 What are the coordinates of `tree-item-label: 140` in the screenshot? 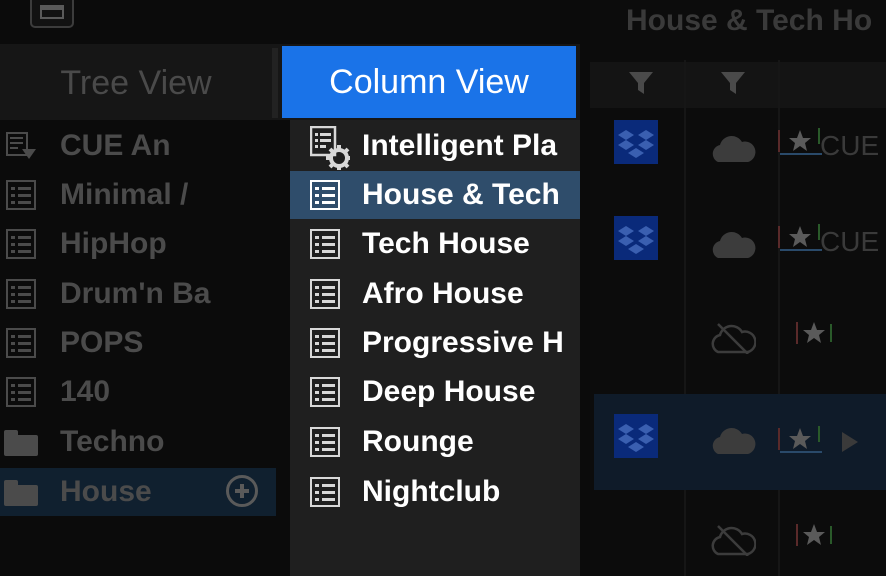 It's located at (85, 391).